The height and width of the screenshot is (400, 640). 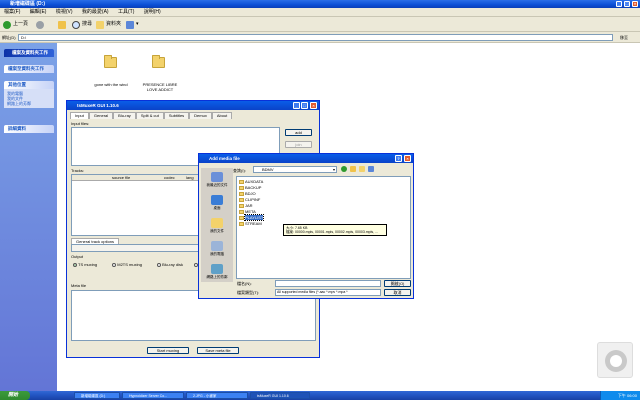 I want to click on task-tsmuxer: tsMuxeR GUI 1.10.6, so click(x=280, y=395).